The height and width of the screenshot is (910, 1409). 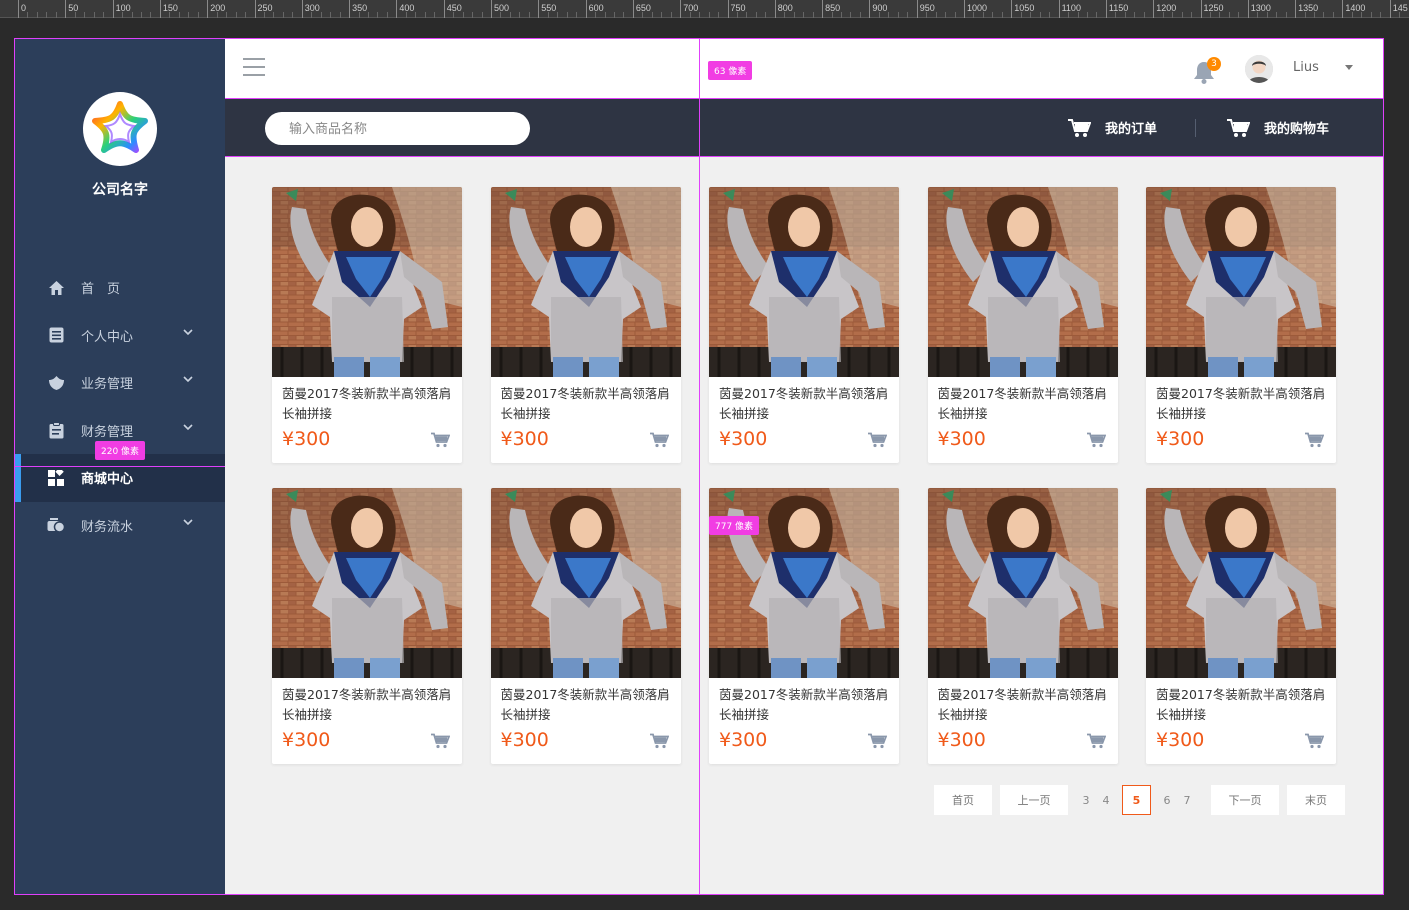 I want to click on product-image, so click(x=1022, y=583).